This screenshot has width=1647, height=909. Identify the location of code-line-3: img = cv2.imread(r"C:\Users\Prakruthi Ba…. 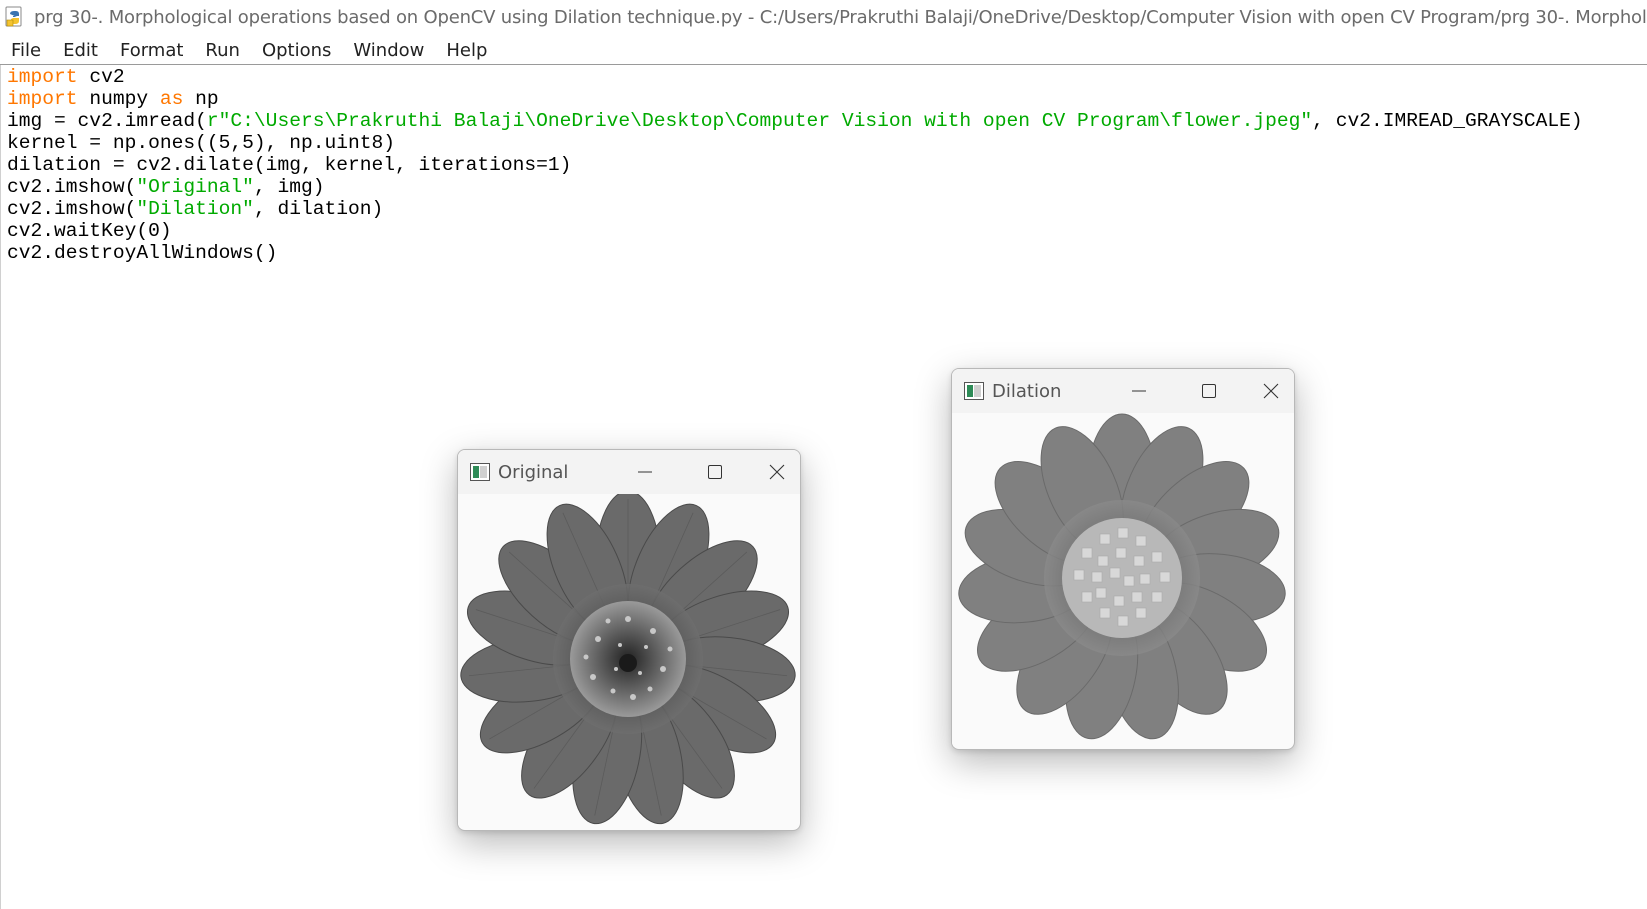
(795, 121).